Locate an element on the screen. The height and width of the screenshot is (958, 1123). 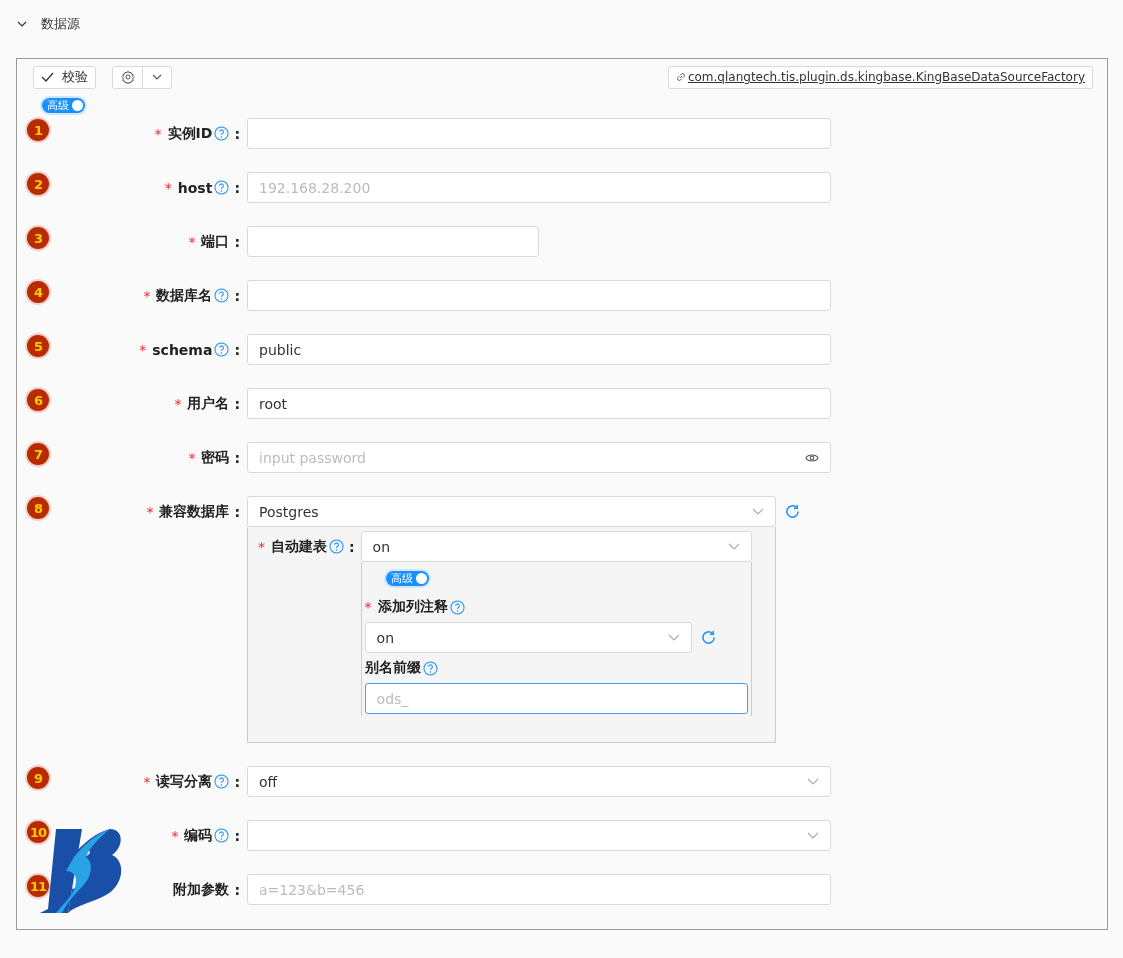
field-label: 密码 is located at coordinates (215, 457).